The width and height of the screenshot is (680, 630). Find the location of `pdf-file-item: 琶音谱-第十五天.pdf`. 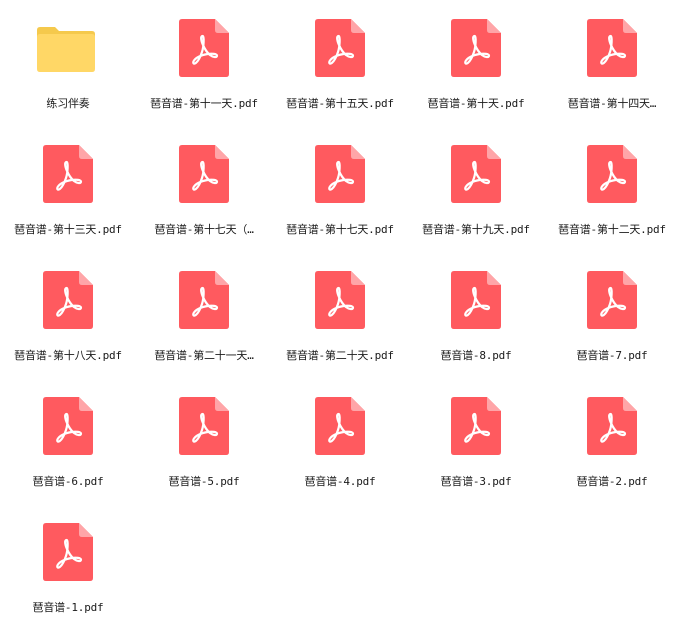

pdf-file-item: 琶音谱-第十五天.pdf is located at coordinates (340, 63).